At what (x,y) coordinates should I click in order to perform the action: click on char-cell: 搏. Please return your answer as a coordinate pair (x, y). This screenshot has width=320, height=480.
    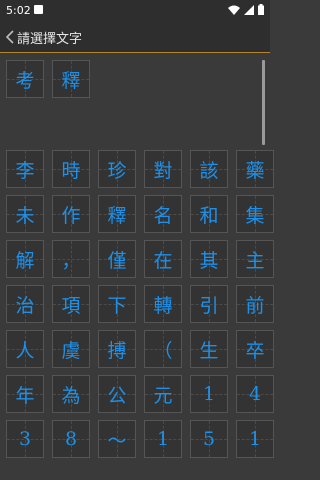
    Looking at the image, I should click on (117, 349).